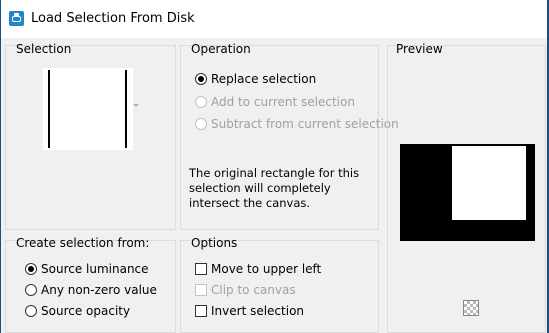 This screenshot has width=549, height=333. I want to click on thumbnail-left-bar, so click(49, 109).